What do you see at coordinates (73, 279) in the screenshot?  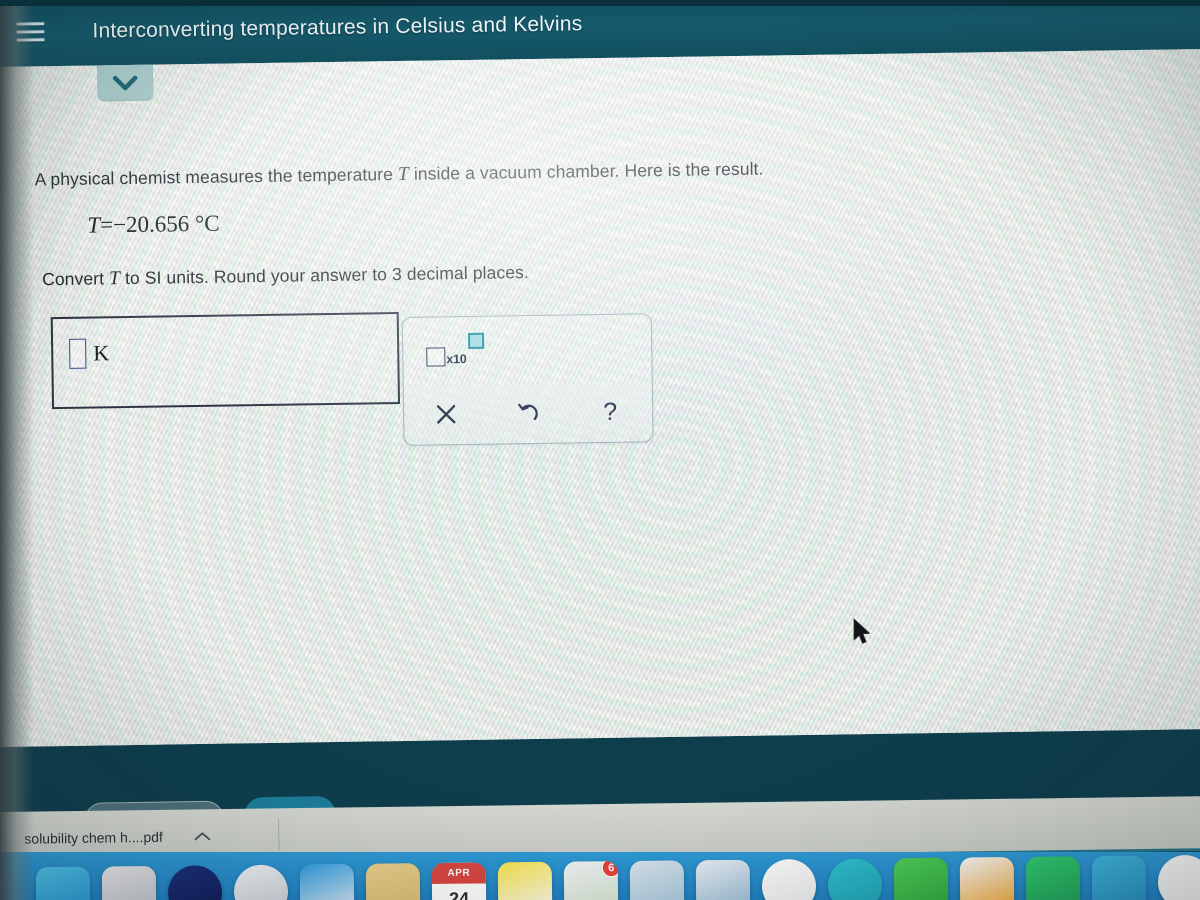 I see `instruction-text-a: Convert` at bounding box center [73, 279].